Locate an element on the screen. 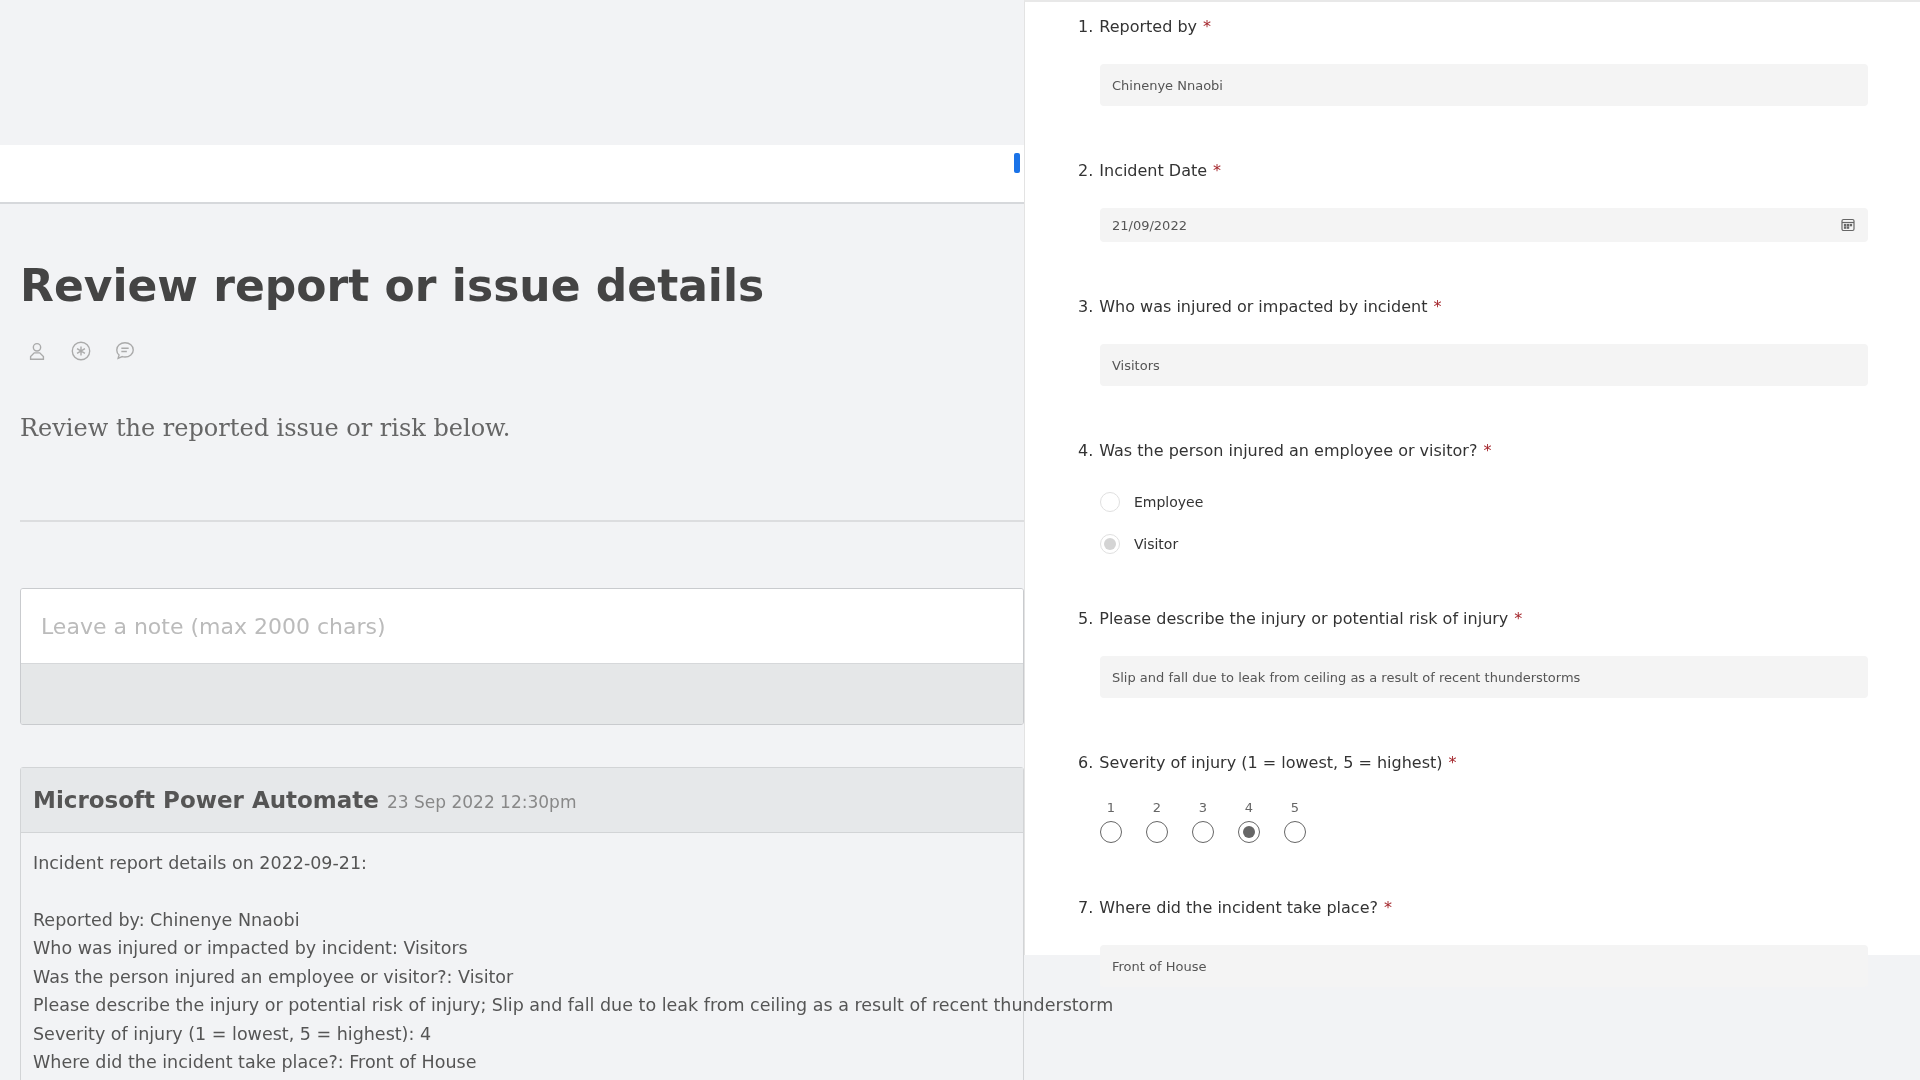  rating-number: 3 is located at coordinates (1203, 807).